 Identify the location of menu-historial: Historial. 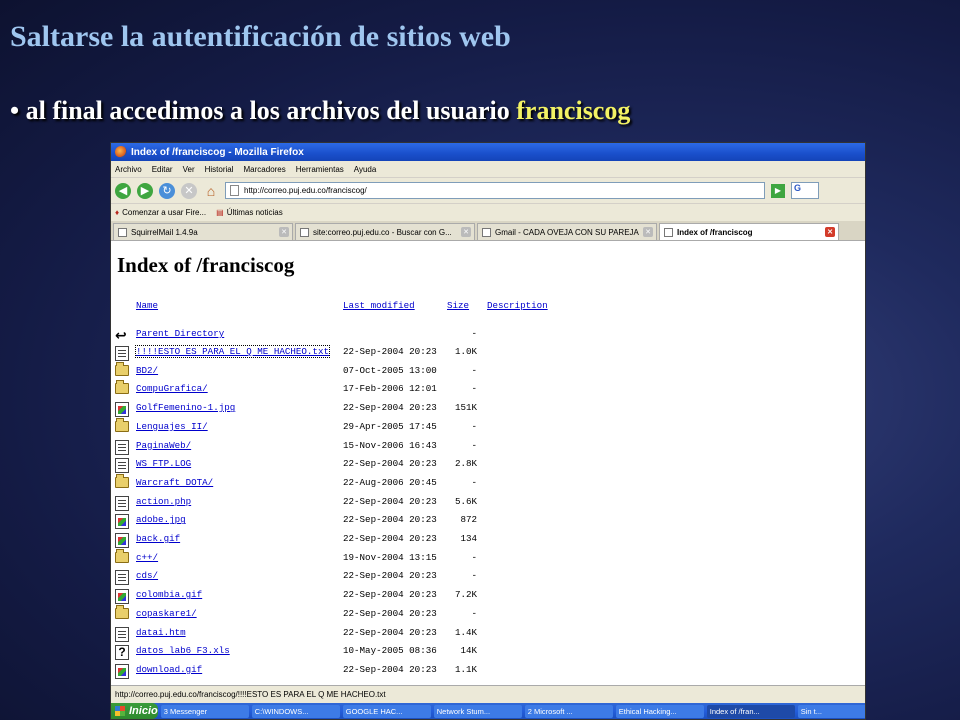
(219, 169).